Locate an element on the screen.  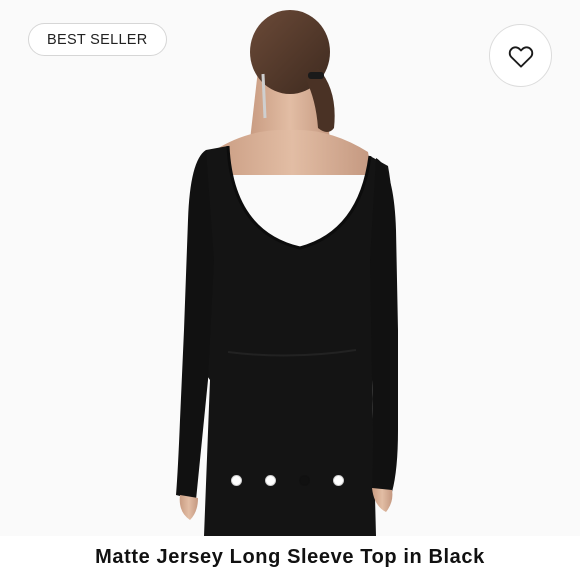
product-title: Matte Jersey Long Sleeve Top in Black is located at coordinates (290, 557).